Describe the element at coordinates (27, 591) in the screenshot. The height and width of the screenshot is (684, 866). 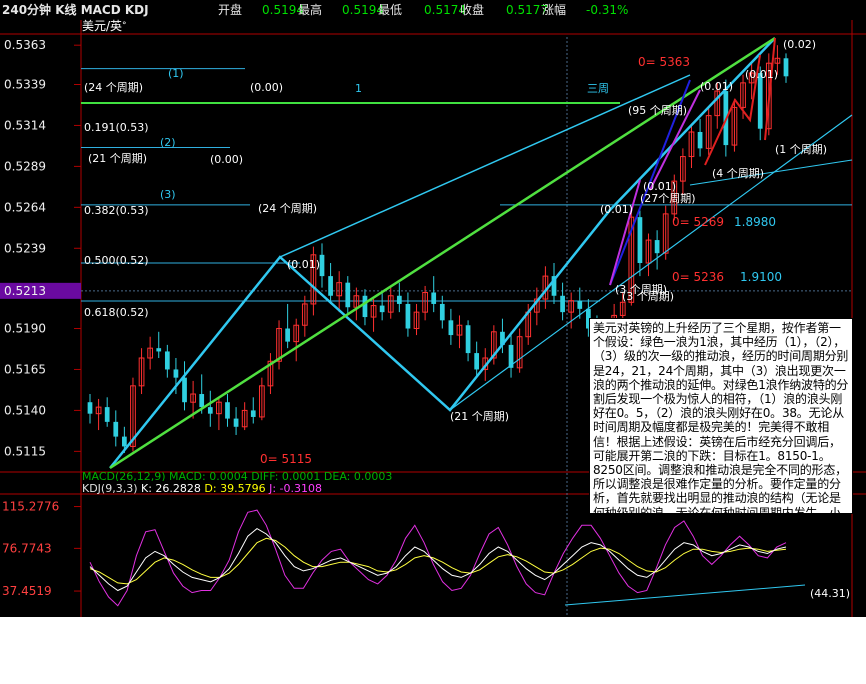
I see `kdj-tick-label: 37.4519` at that location.